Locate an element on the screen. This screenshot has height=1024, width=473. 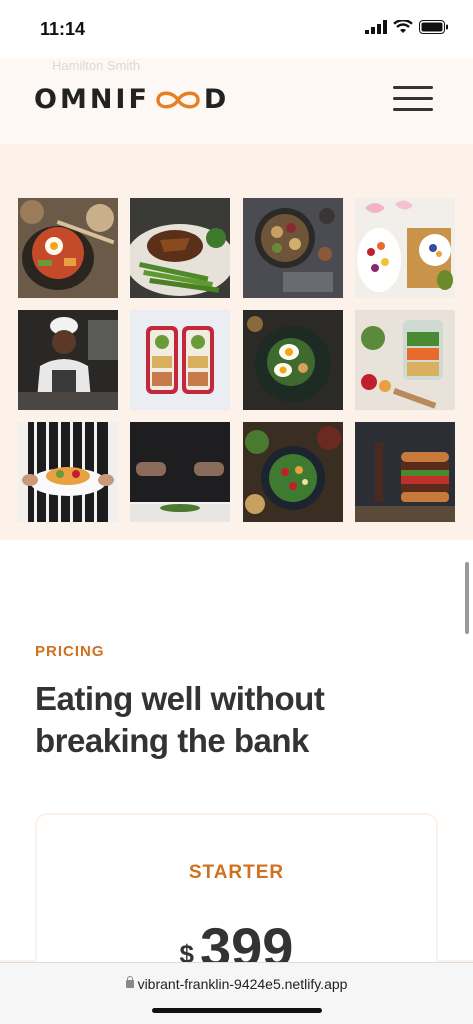
gallery-item-meal-prep is located at coordinates (180, 360).